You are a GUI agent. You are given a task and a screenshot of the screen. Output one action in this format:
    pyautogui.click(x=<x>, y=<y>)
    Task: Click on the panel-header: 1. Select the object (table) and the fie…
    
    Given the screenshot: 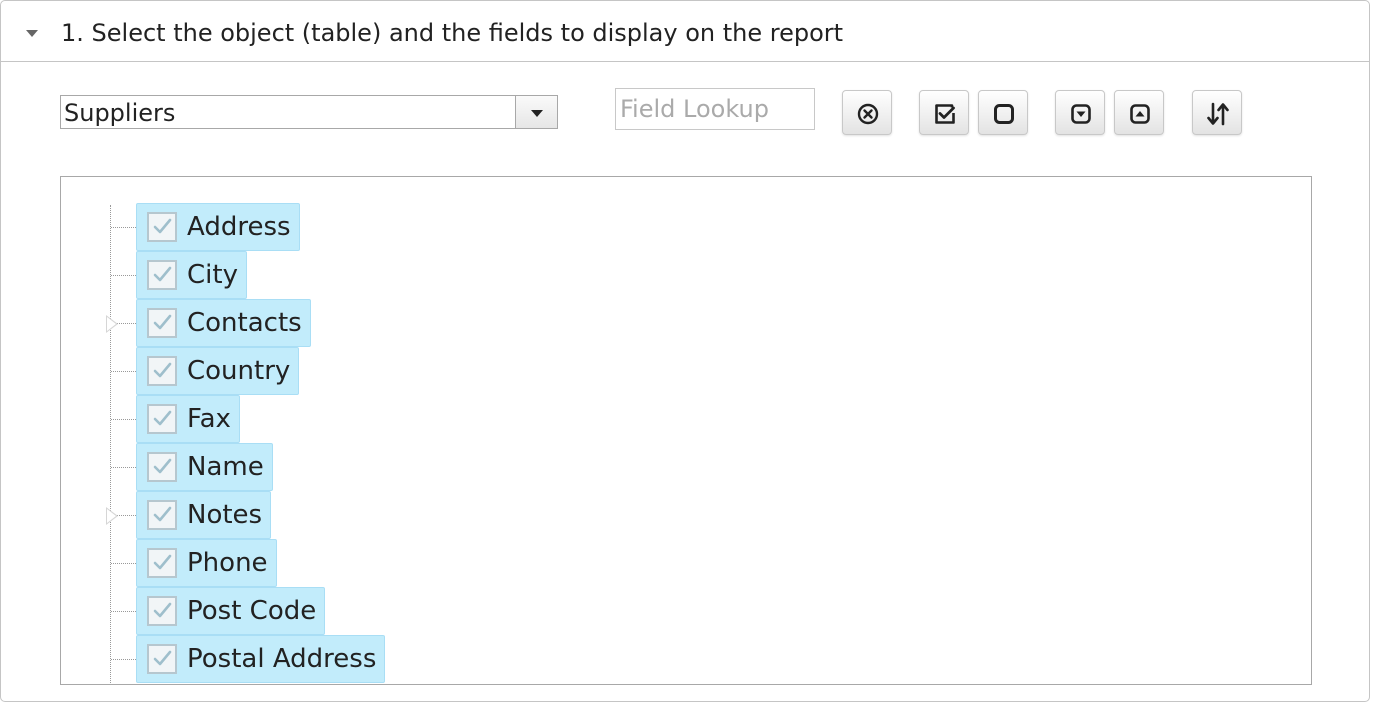 What is the action you would take?
    pyautogui.click(x=685, y=31)
    